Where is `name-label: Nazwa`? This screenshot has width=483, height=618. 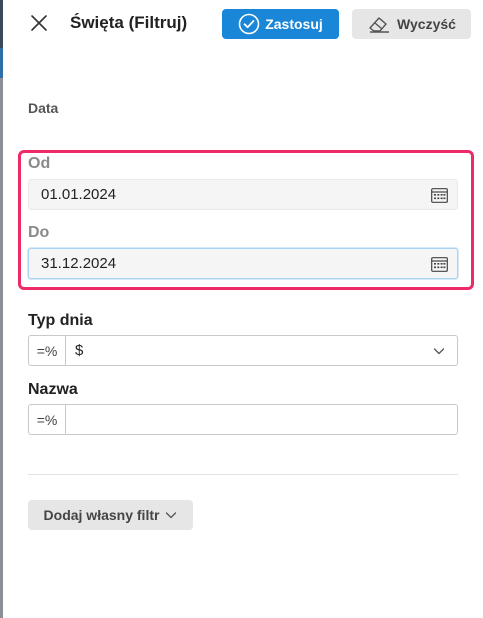
name-label: Nazwa is located at coordinates (53, 389).